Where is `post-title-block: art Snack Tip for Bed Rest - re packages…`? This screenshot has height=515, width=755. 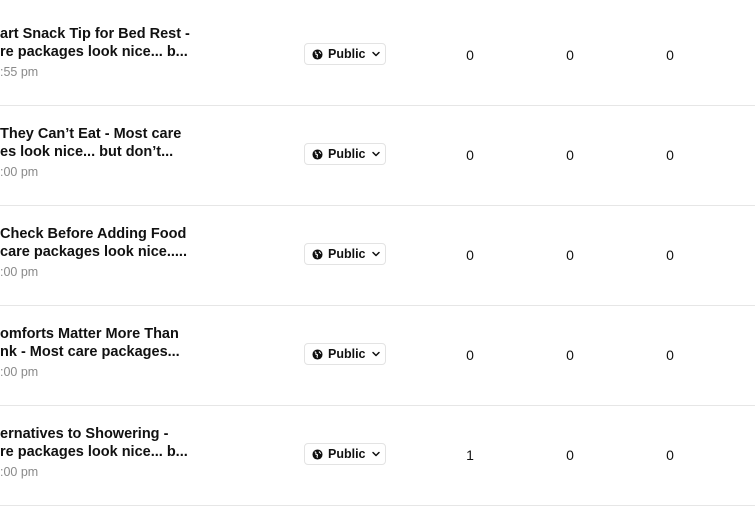
post-title-block: art Snack Tip for Bed Rest - re packages… is located at coordinates (100, 52).